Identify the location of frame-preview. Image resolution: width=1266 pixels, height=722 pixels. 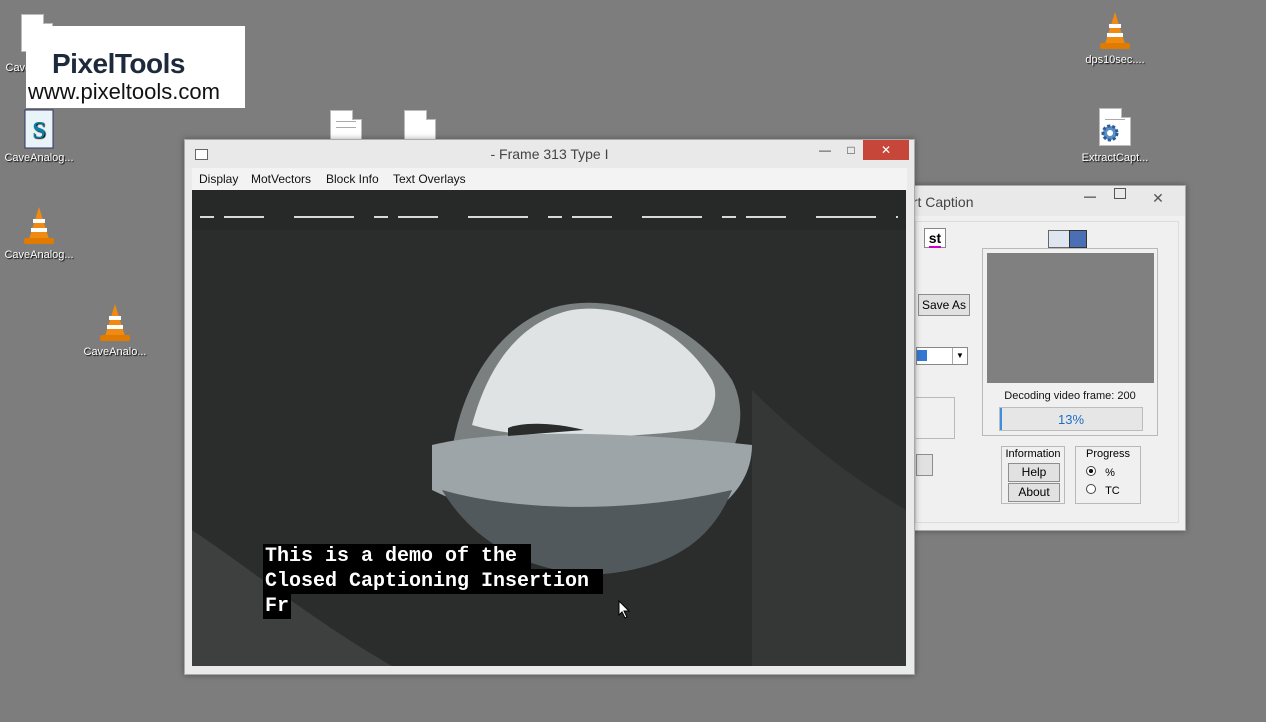
(1070, 318).